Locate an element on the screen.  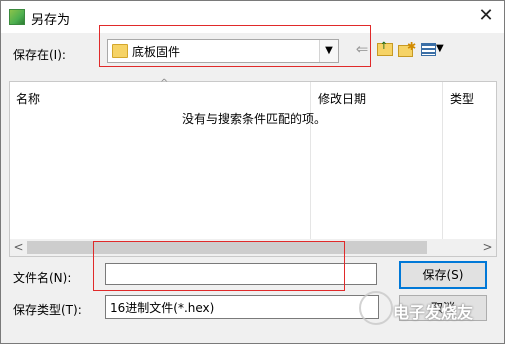
chevron-down-icon: ▼ is located at coordinates (328, 51).